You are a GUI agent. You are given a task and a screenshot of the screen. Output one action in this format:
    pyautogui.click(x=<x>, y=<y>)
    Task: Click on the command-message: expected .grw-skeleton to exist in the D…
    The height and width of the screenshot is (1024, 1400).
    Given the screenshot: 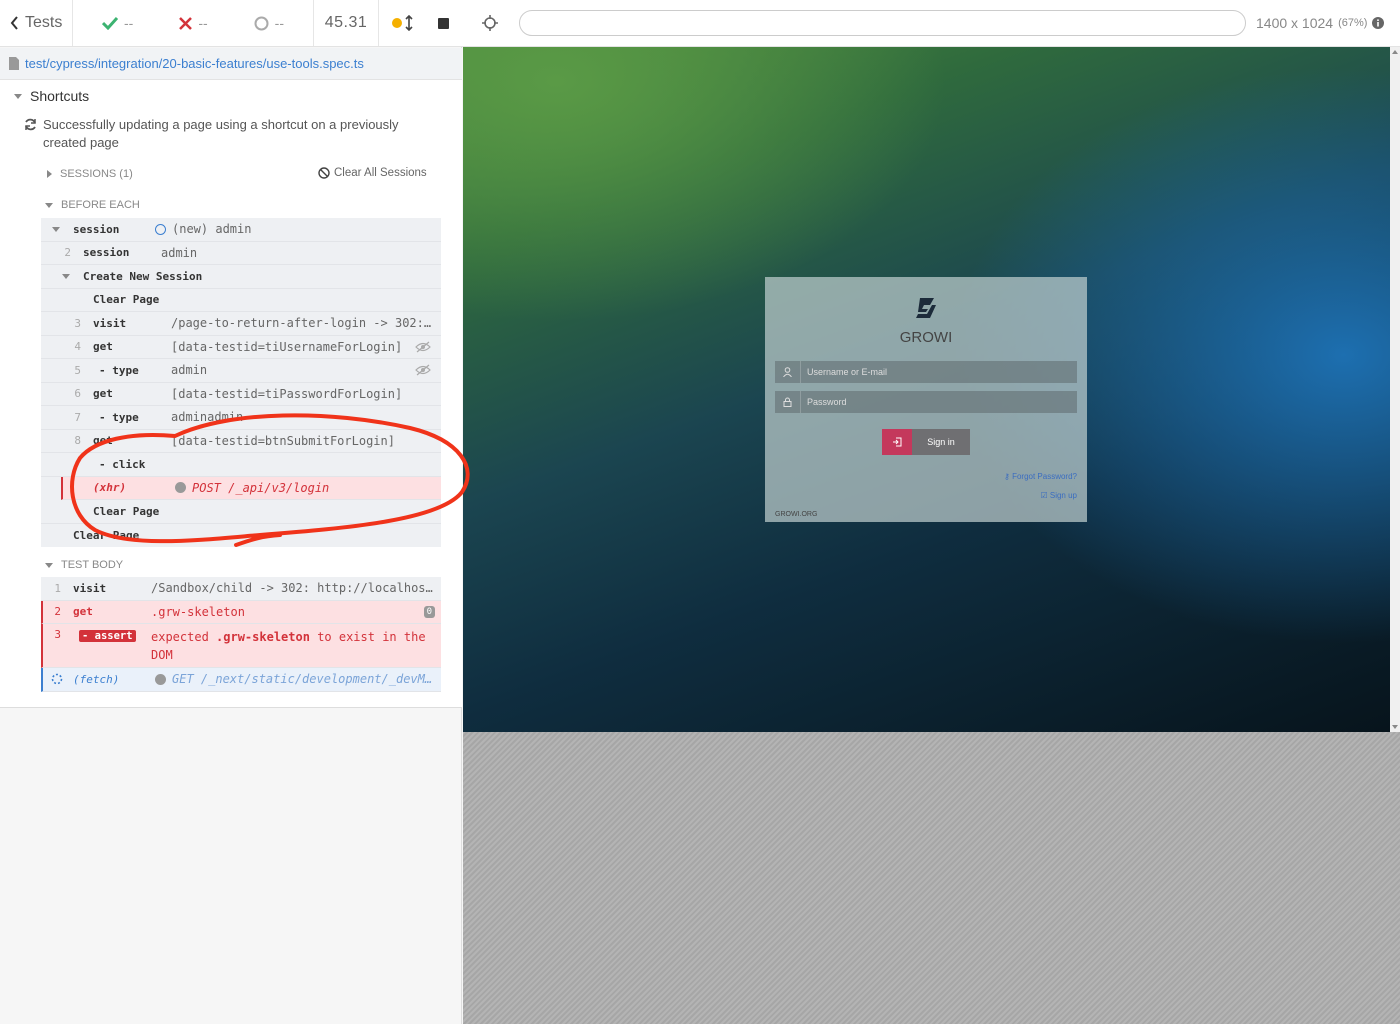 What is the action you would take?
    pyautogui.click(x=295, y=646)
    